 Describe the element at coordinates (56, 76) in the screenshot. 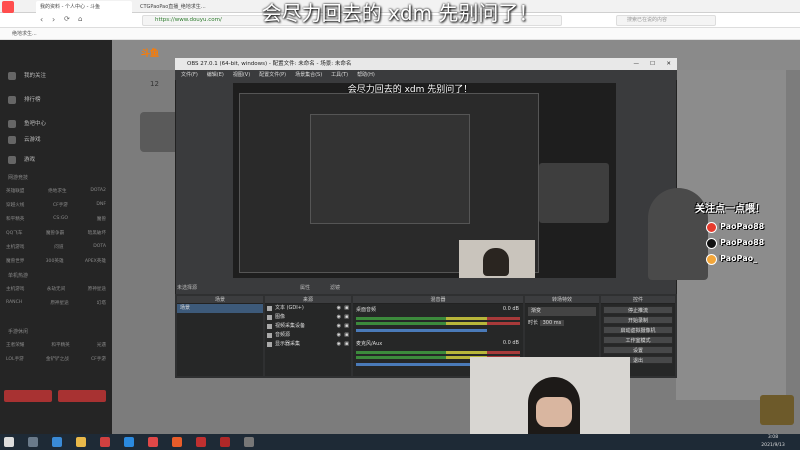

I see `sidebar-item-follow: 我的关注` at that location.